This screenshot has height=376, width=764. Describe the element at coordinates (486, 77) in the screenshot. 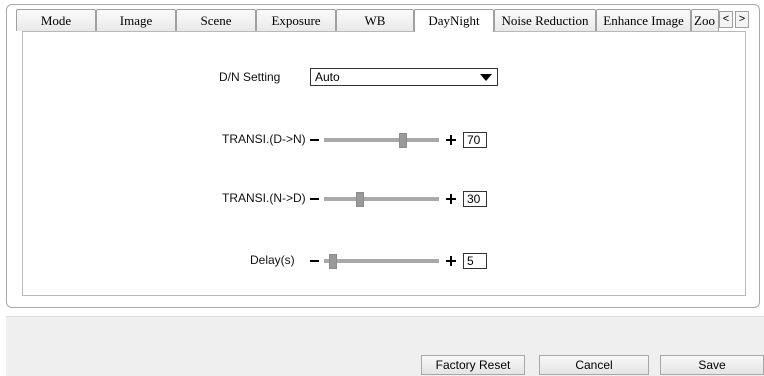

I see `chevron-down-icon` at that location.